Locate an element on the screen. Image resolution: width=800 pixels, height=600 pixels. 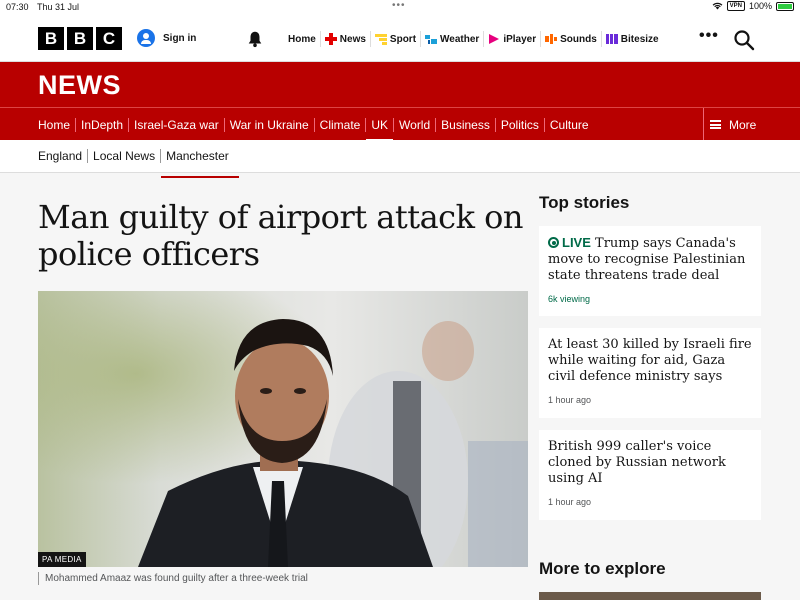
section-tab-israel-gaza: Israel-Gaza war is located at coordinates (176, 124).